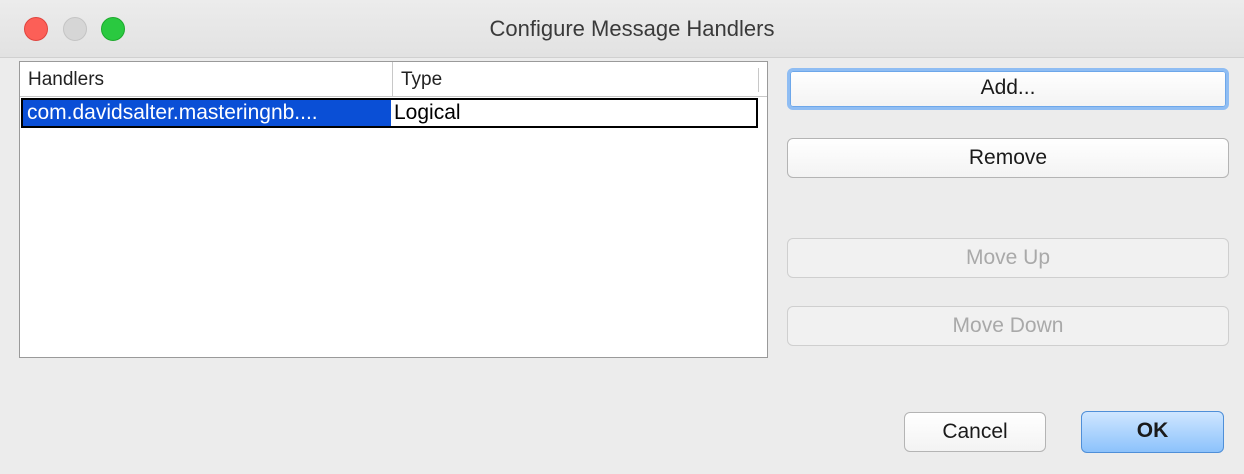 This screenshot has height=474, width=1244. What do you see at coordinates (1152, 432) in the screenshot?
I see `ok-button: OK` at bounding box center [1152, 432].